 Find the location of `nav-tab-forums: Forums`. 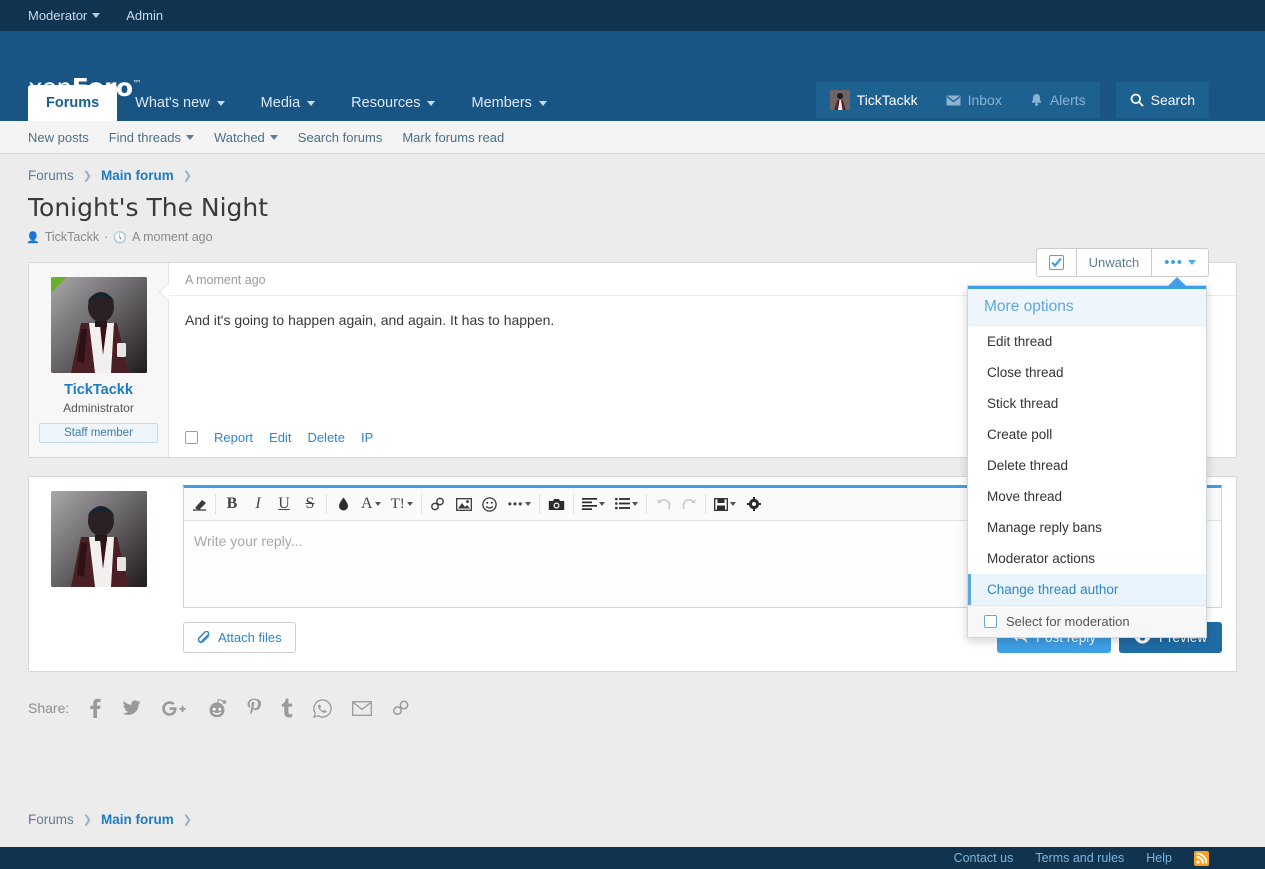

nav-tab-forums: Forums is located at coordinates (73, 103).